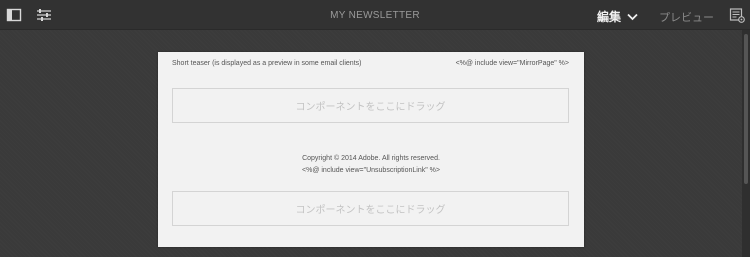 The height and width of the screenshot is (257, 750). Describe the element at coordinates (632, 16) in the screenshot. I see `chevron-down-icon` at that location.